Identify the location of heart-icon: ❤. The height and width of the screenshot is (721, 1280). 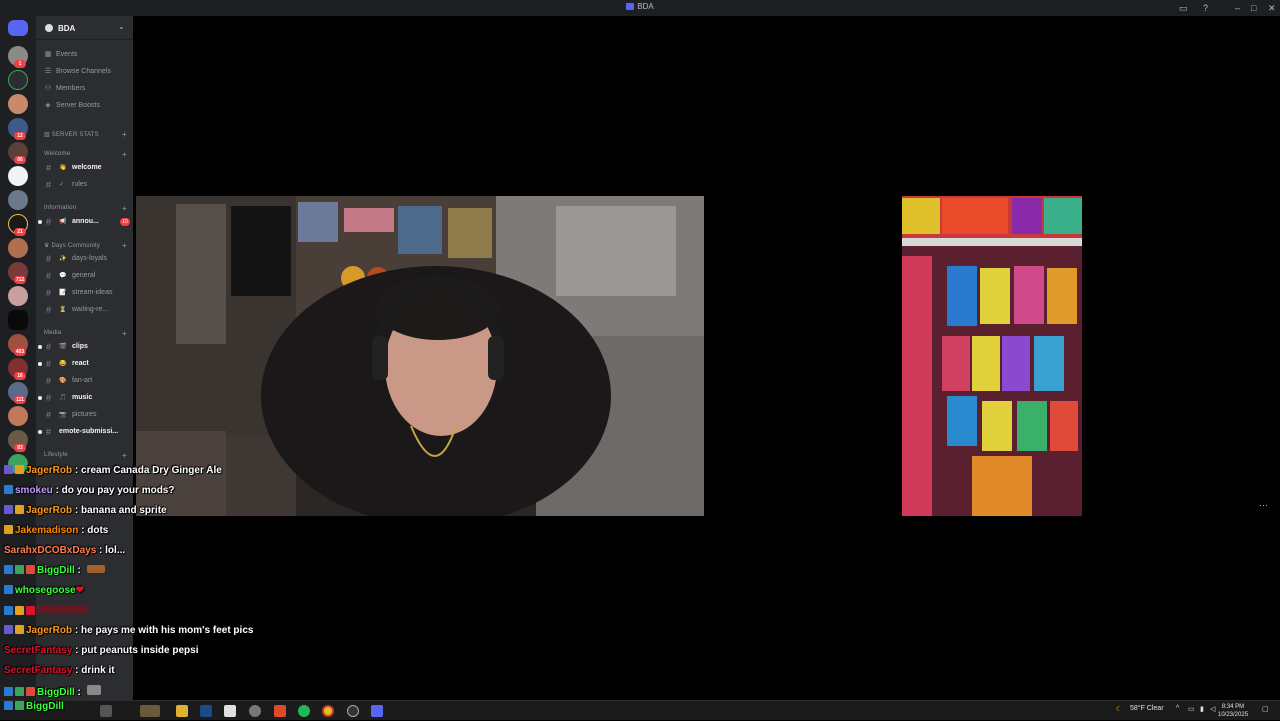
(79, 590).